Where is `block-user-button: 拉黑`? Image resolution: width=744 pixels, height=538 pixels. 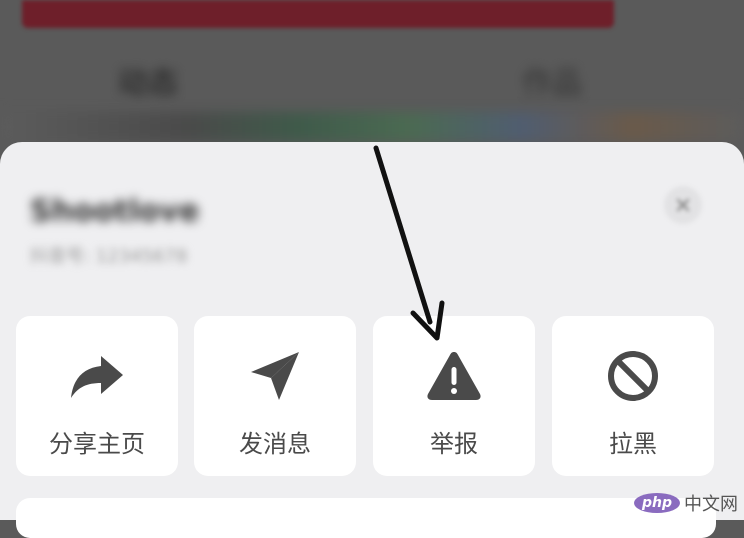
block-user-button: 拉黑 is located at coordinates (633, 396).